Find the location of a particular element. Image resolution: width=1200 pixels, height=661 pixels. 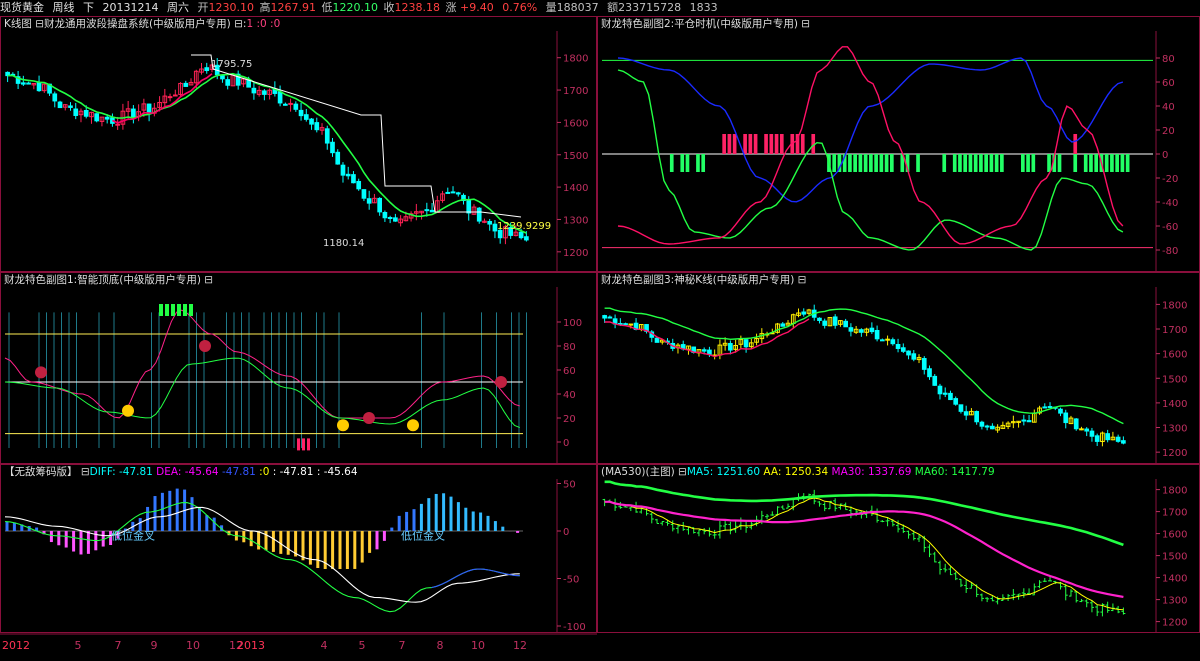

sub3-chart: 1800 1700 1600 1500 1400 1300 1200 is located at coordinates (899, 368).